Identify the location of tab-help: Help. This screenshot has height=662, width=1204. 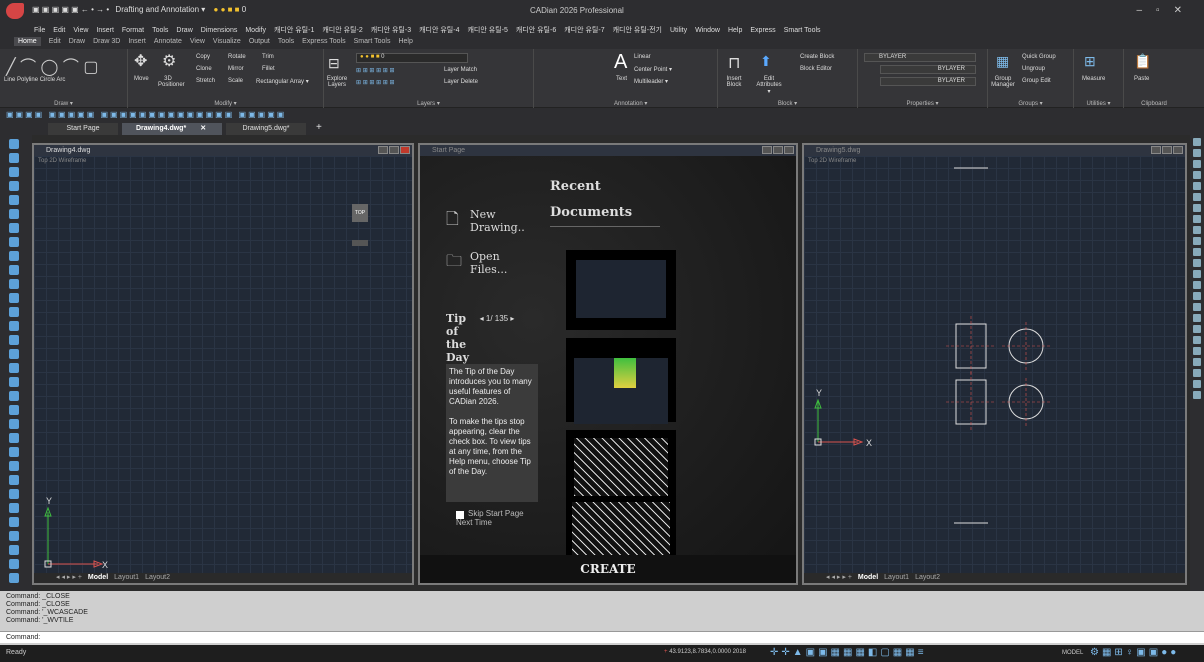
(405, 41).